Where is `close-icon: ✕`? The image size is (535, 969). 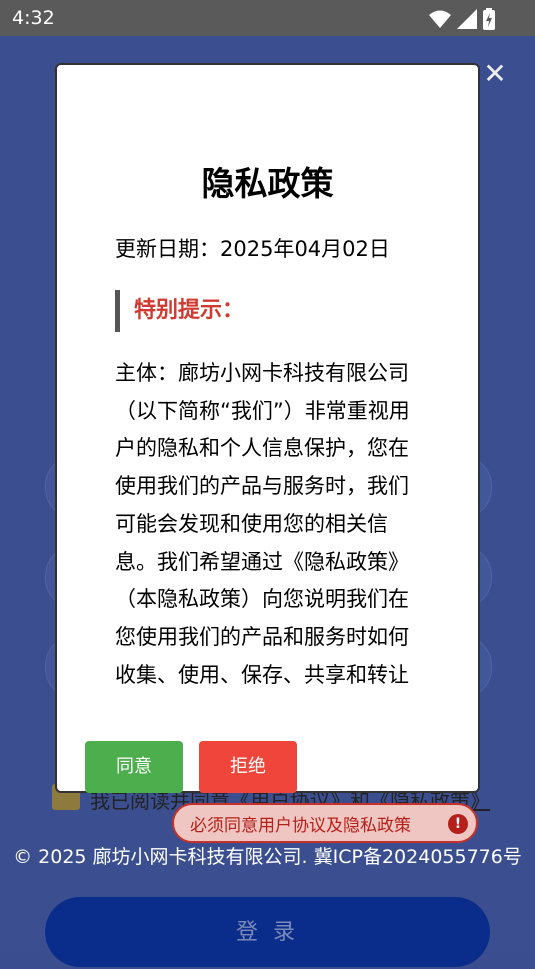 close-icon: ✕ is located at coordinates (495, 74).